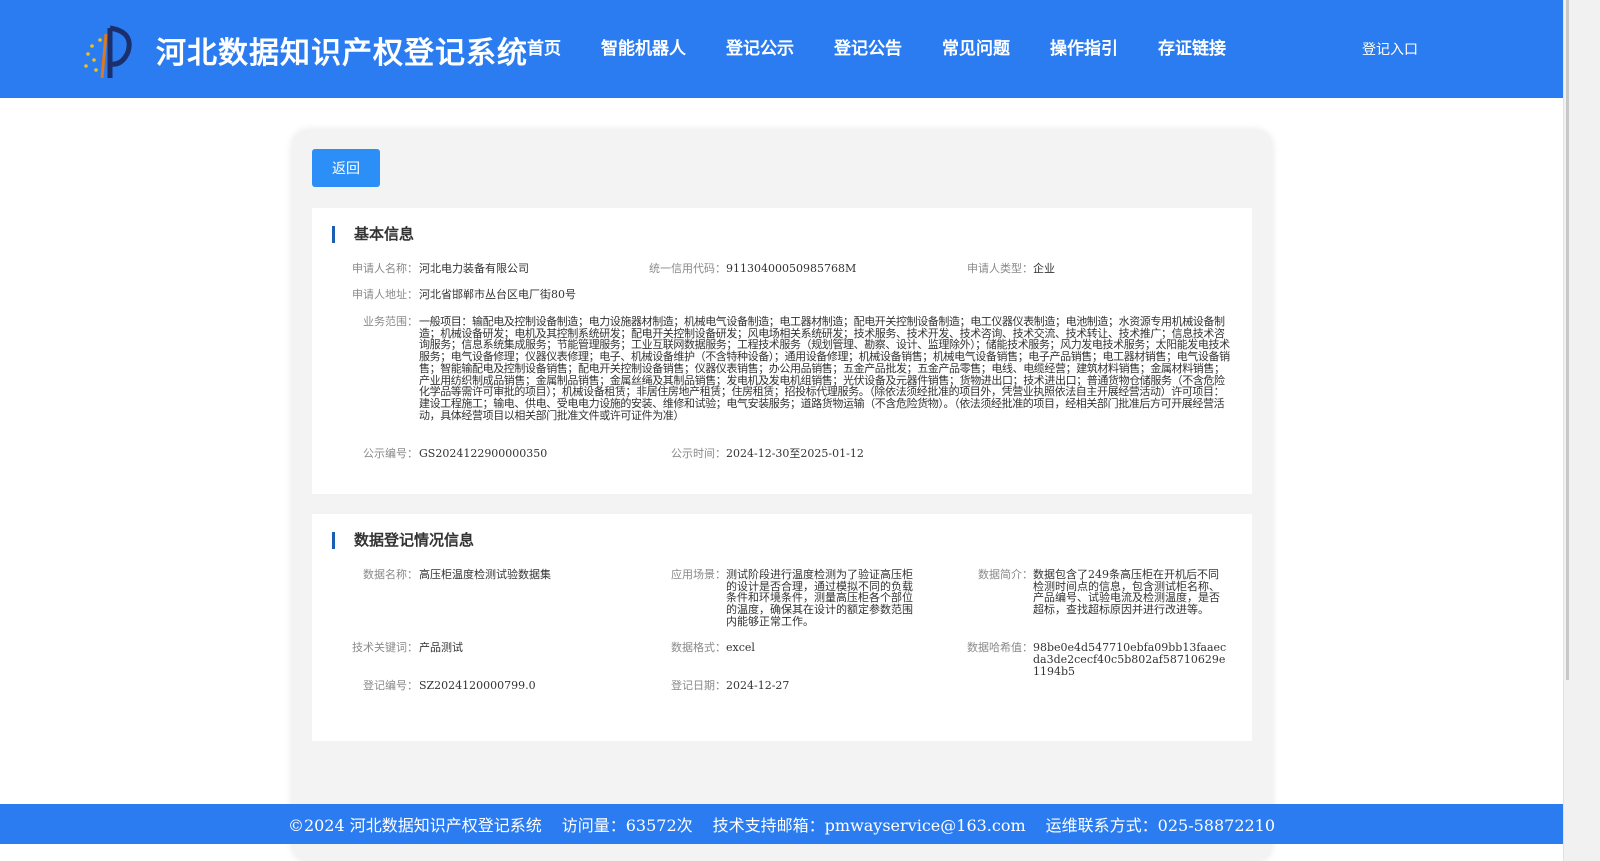 Image resolution: width=1600 pixels, height=861 pixels. Describe the element at coordinates (544, 46) in the screenshot. I see `nav-item-home: 首页` at that location.